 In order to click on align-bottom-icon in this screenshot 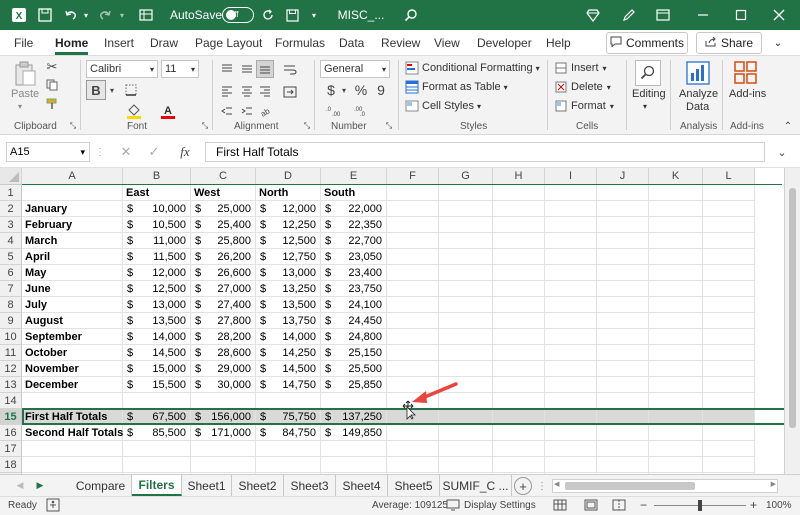, I will do `click(265, 69)`.